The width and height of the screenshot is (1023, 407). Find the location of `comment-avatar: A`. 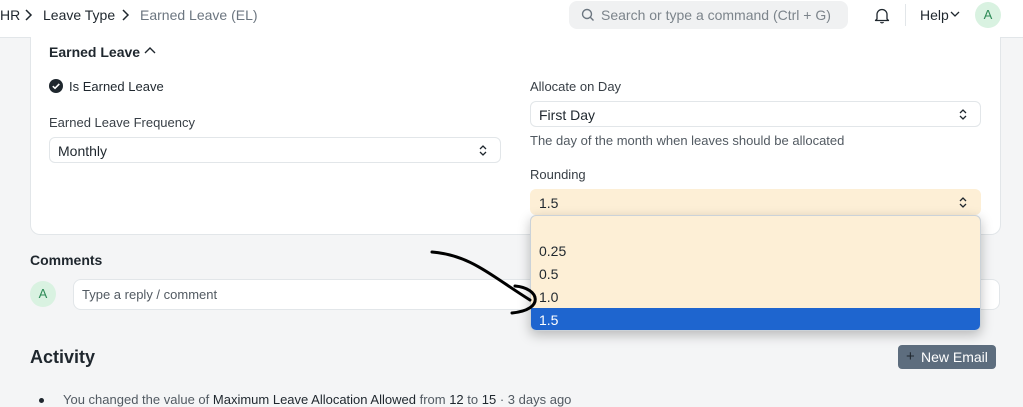

comment-avatar: A is located at coordinates (43, 294).